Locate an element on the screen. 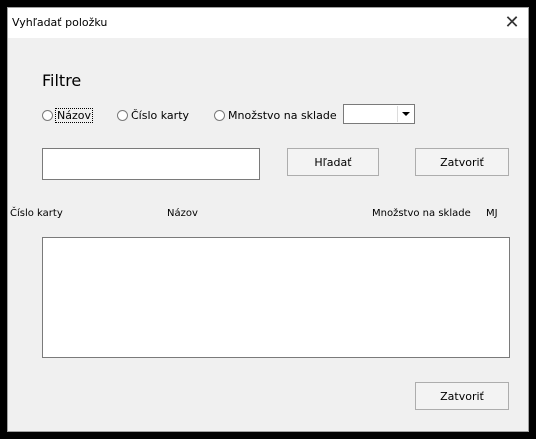 The width and height of the screenshot is (536, 439). column-header-card-number: Číslo karty is located at coordinates (36, 213).